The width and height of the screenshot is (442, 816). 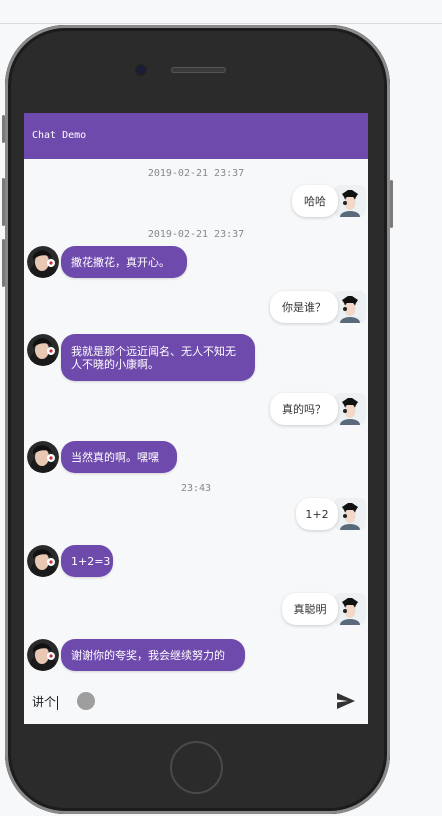 I want to click on browser-divider, so click(x=221, y=23).